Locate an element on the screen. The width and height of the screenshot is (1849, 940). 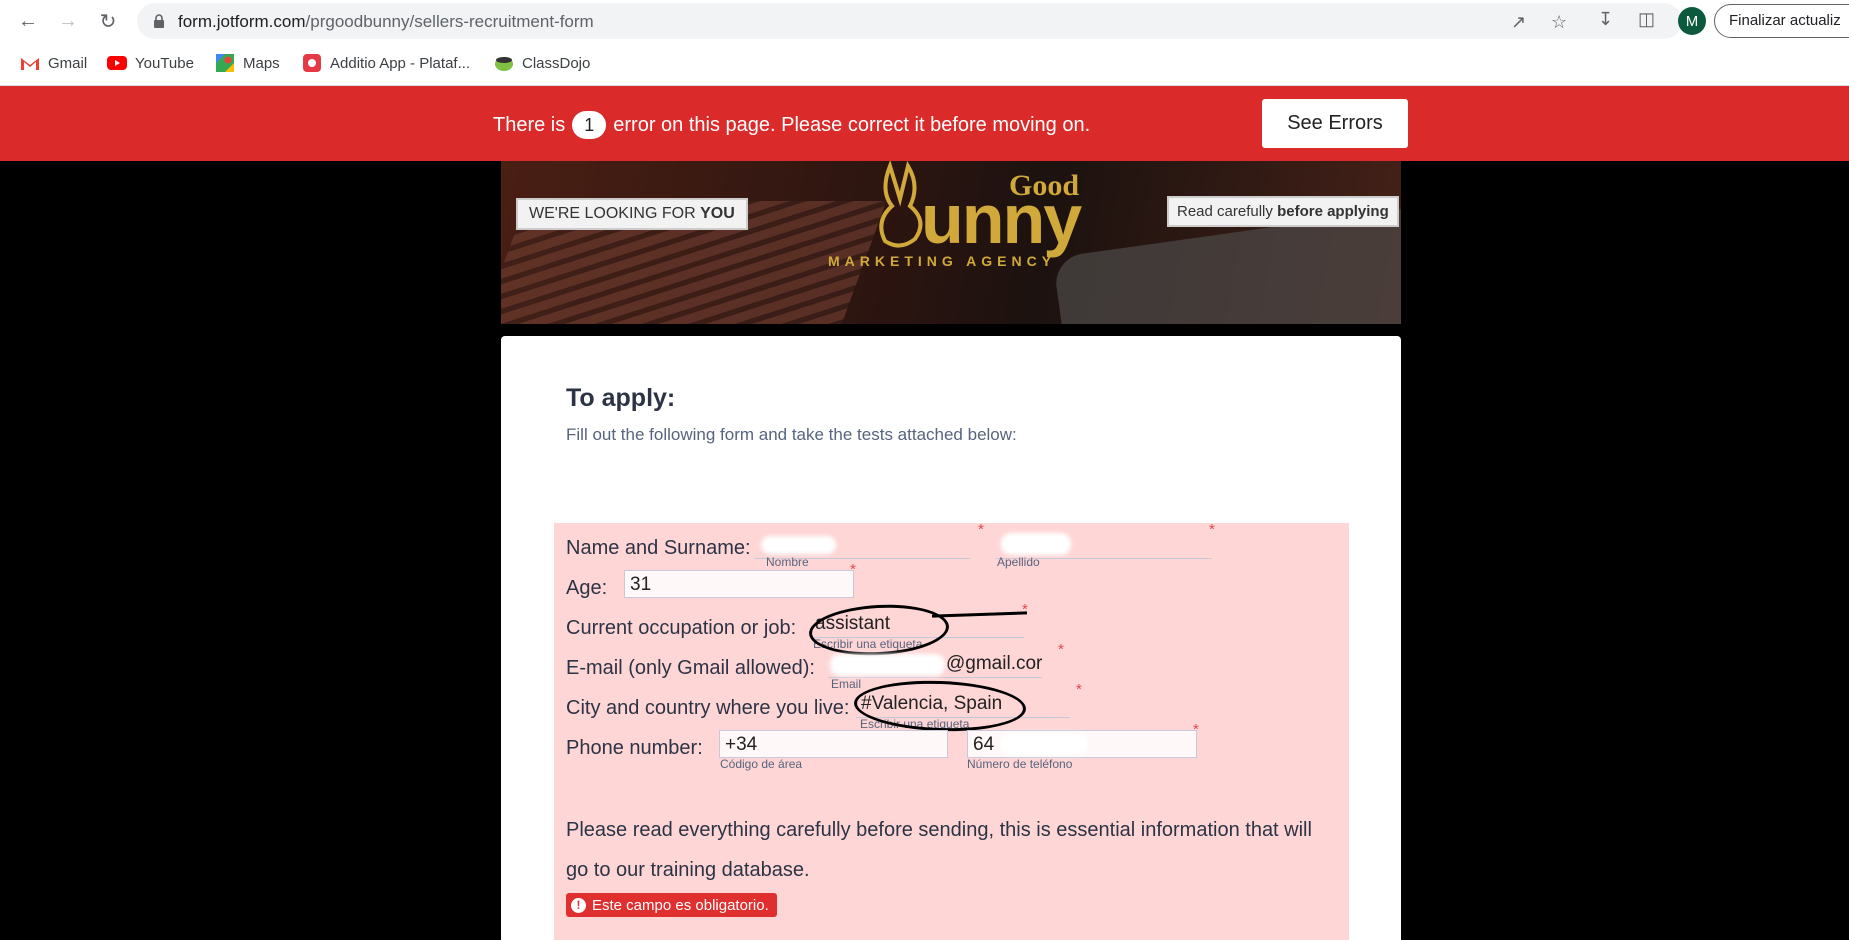
first-name-sublabel: Nombre is located at coordinates (787, 562).